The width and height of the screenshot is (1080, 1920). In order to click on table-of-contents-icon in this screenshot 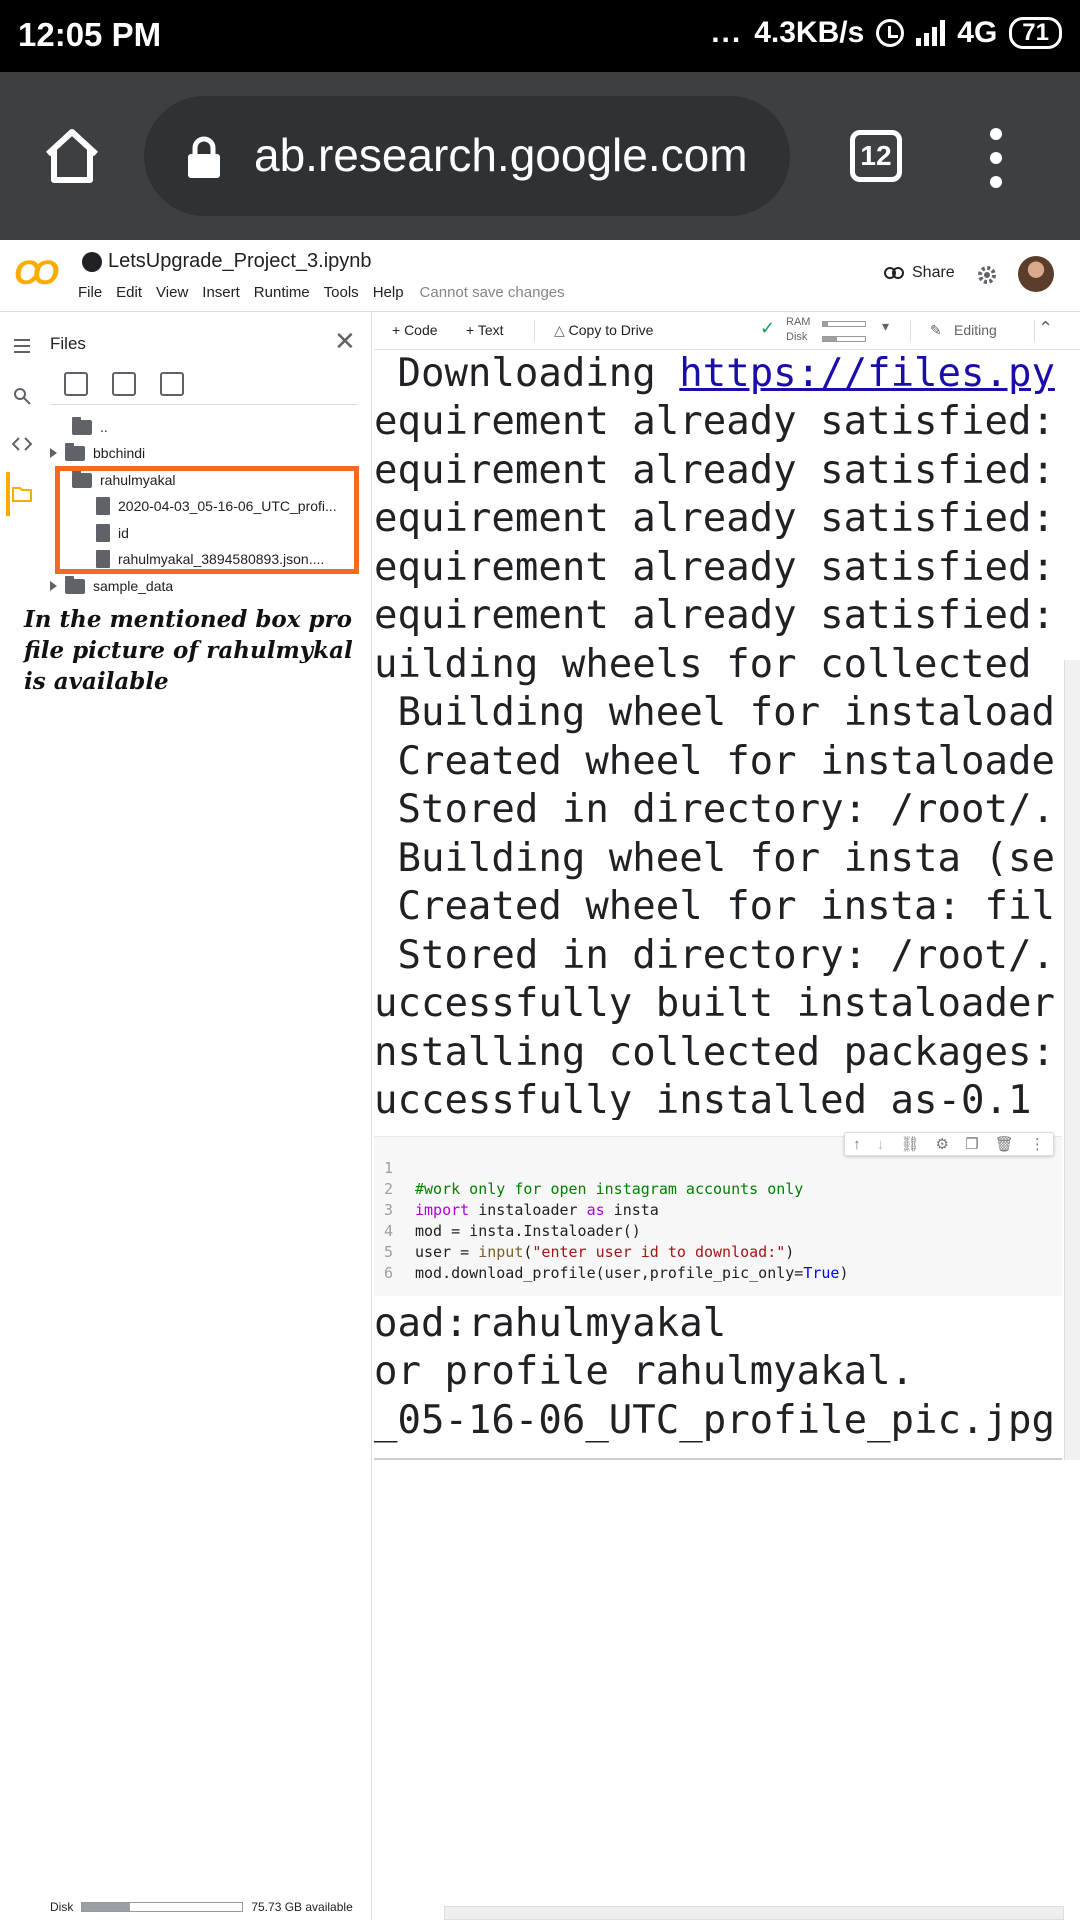, I will do `click(22, 346)`.